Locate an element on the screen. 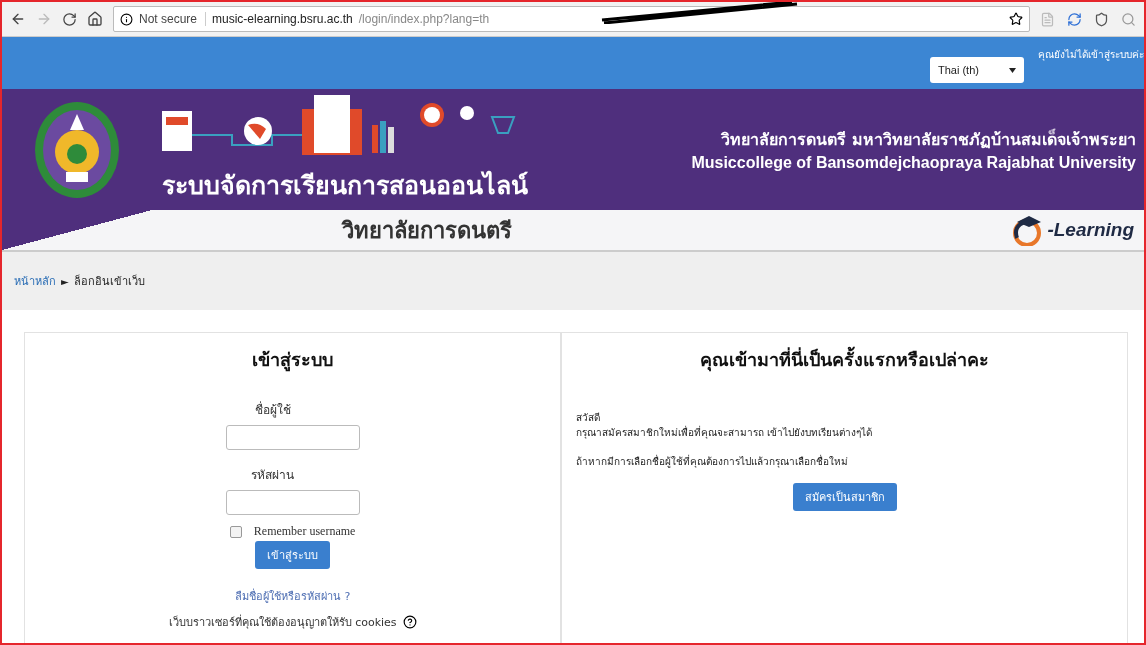 The width and height of the screenshot is (1146, 645). language-select: Thai (th) is located at coordinates (977, 70).